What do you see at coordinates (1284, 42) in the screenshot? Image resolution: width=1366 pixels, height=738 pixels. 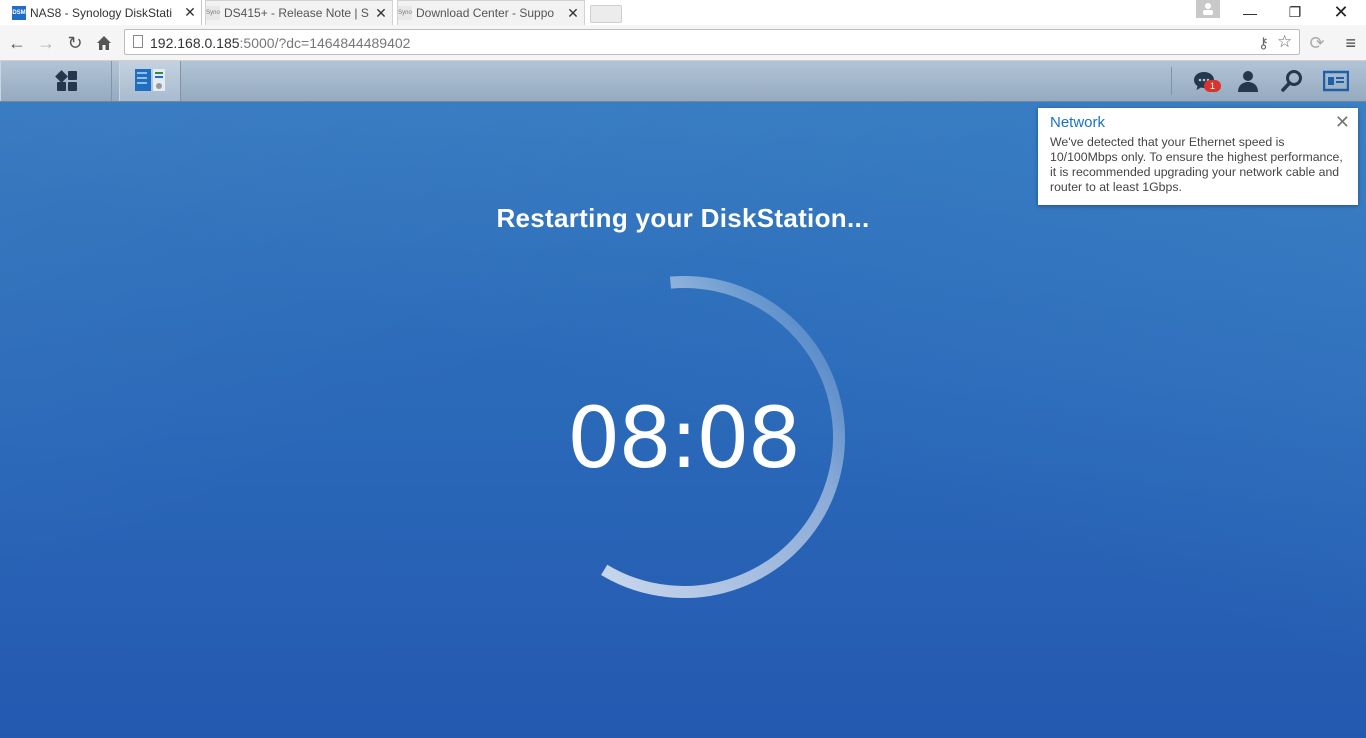 I see `bookmark-star-icon: ☆` at bounding box center [1284, 42].